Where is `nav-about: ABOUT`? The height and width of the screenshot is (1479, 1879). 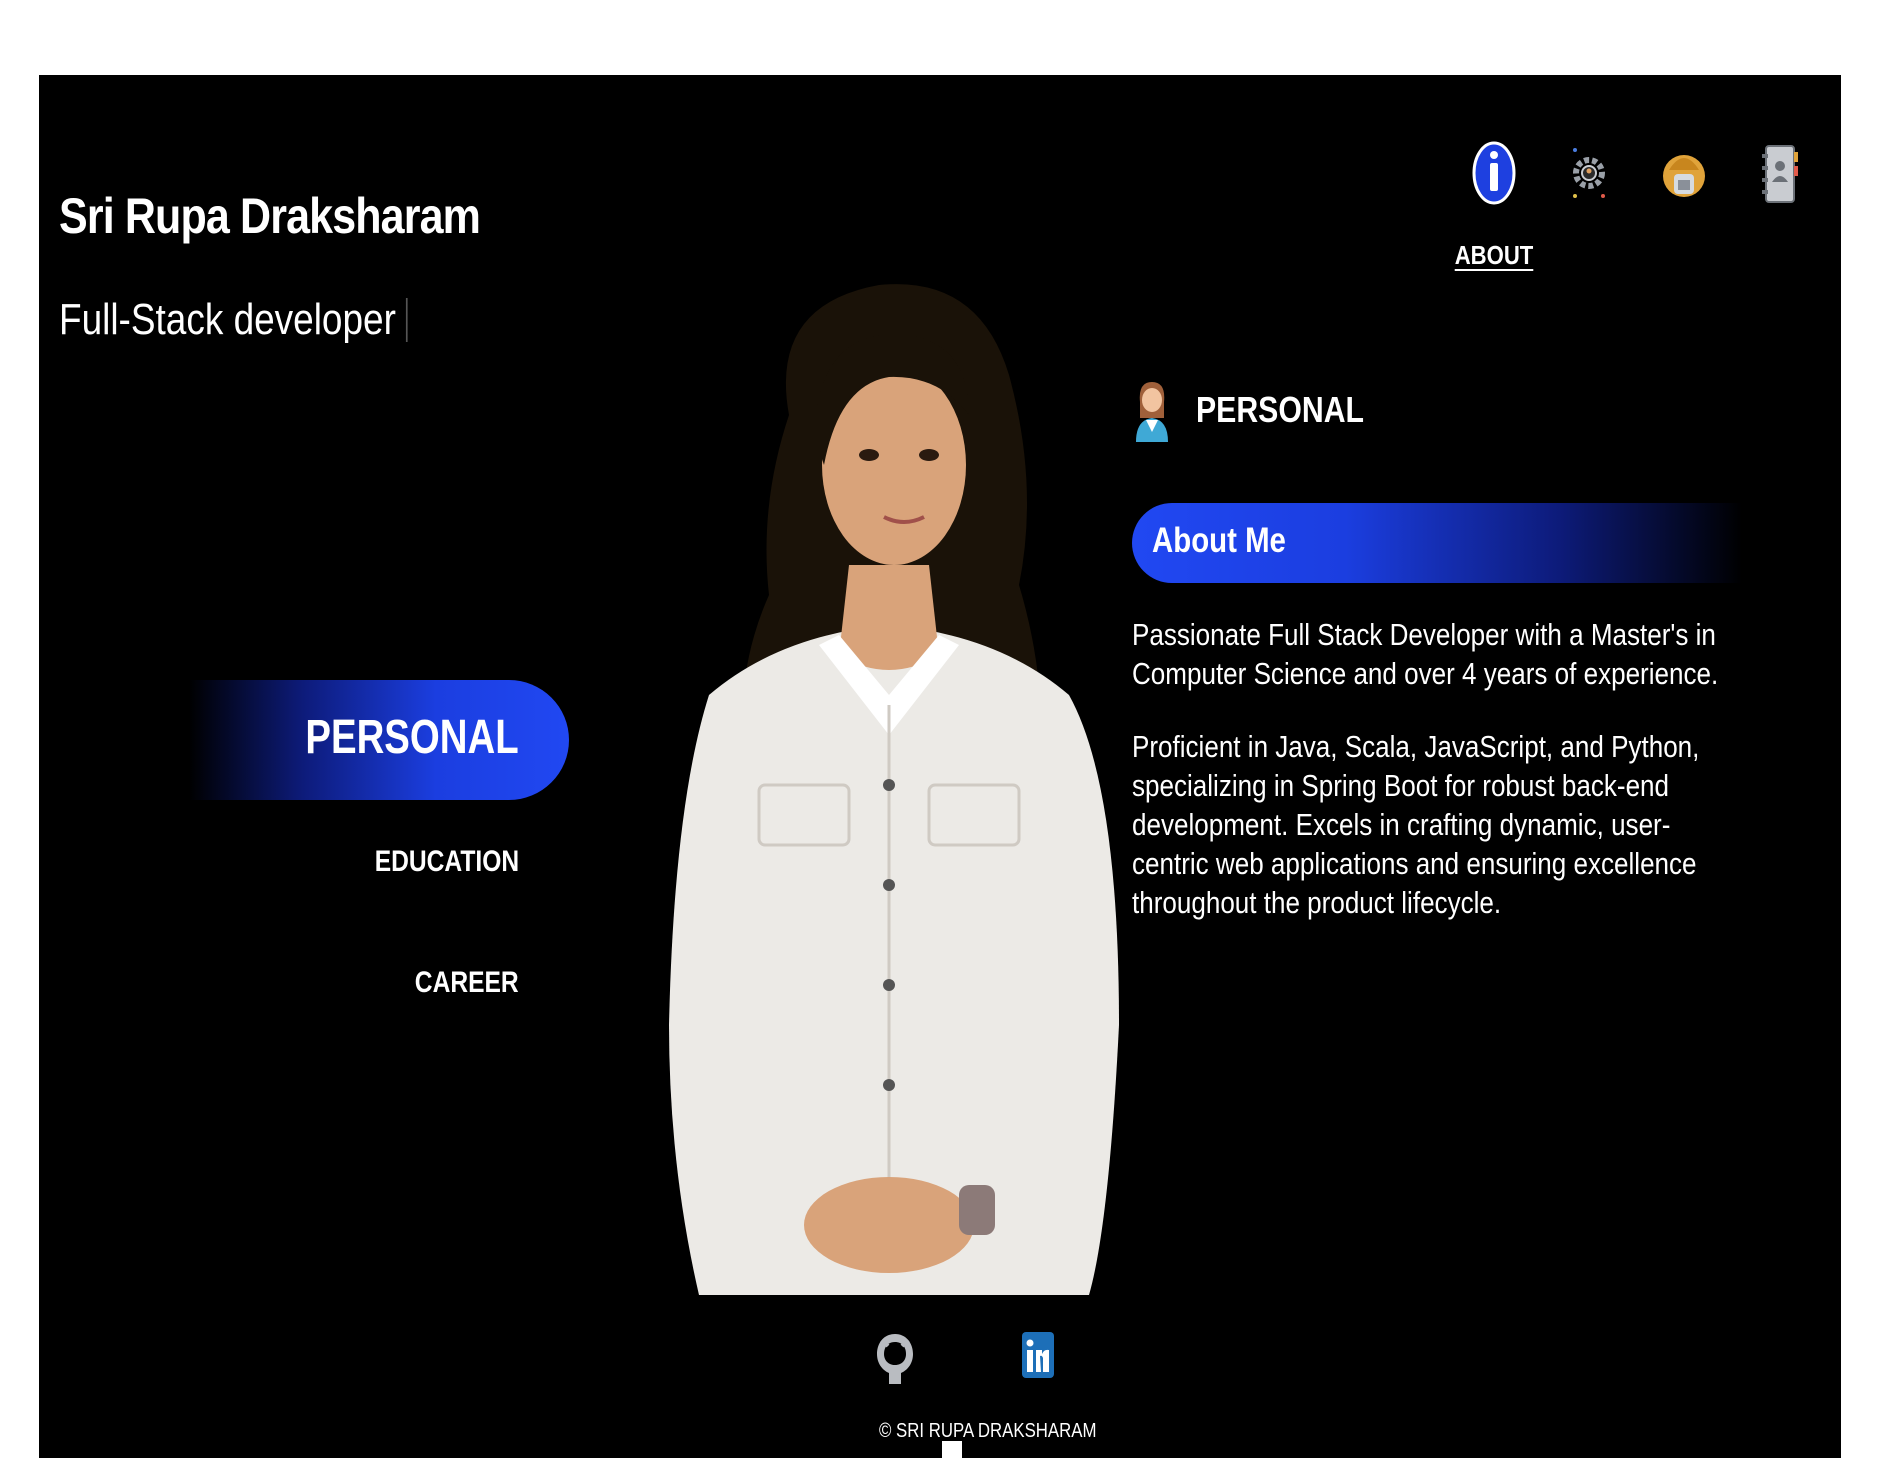
nav-about: ABOUT is located at coordinates (1494, 215).